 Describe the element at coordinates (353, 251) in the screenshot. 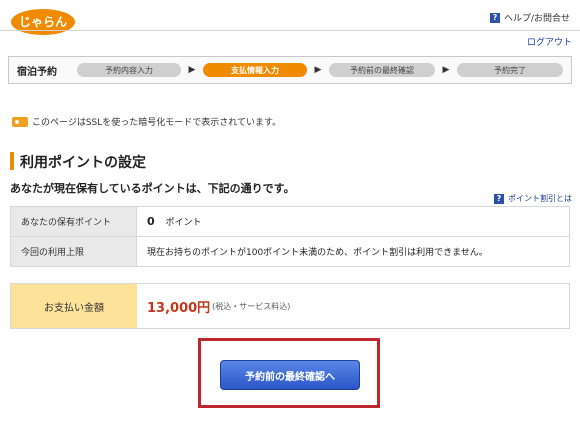

I see `usage-limit-text: 現在お持ちのポイントが100ポイント未満のため、ポイント割引は利用できません。` at that location.